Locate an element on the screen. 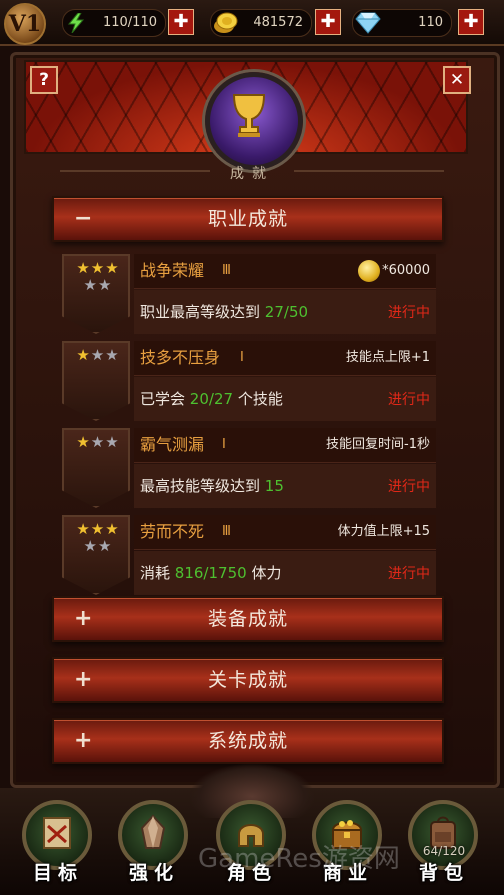 This screenshot has height=895, width=504. category-equipment-achievements: + 装备成就 is located at coordinates (248, 619).